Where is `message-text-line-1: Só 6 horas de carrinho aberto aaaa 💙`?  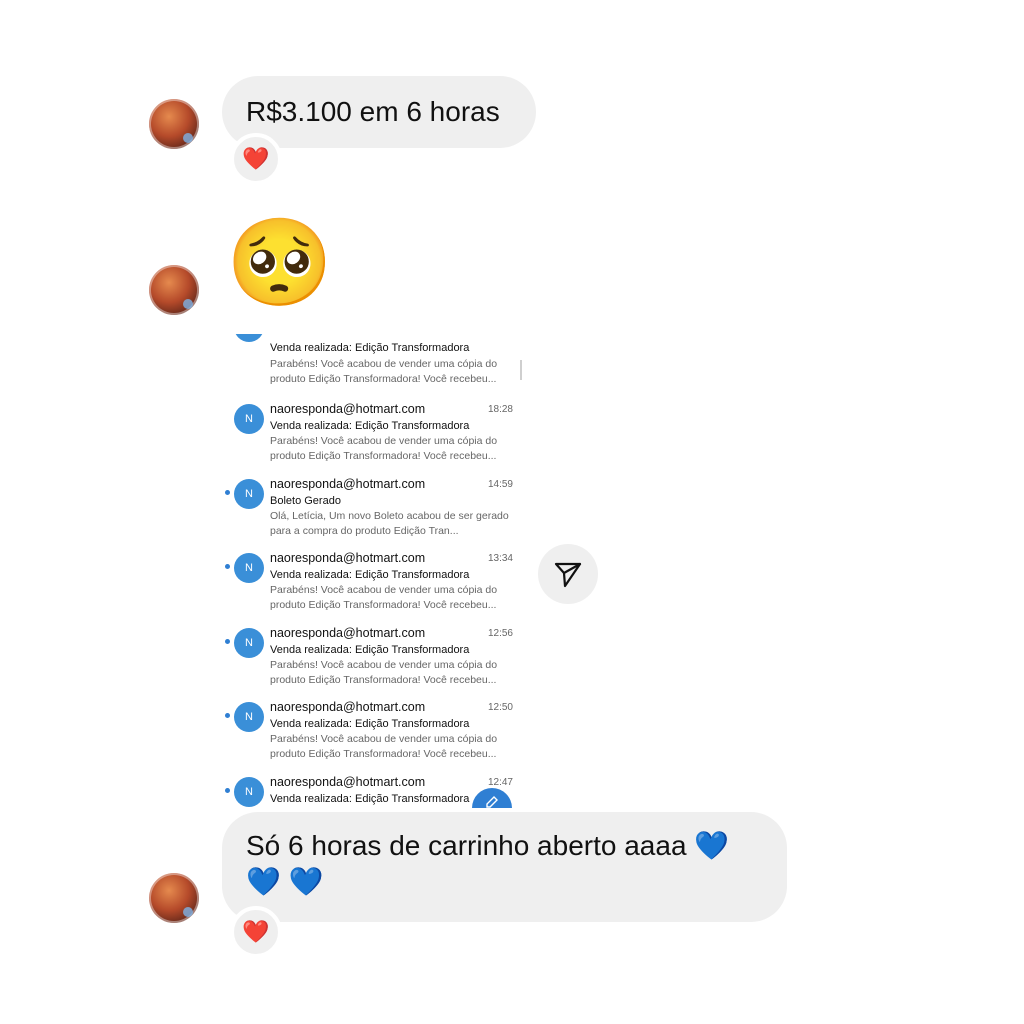
message-text-line-1: Só 6 horas de carrinho aberto aaaa 💙 is located at coordinates (488, 845).